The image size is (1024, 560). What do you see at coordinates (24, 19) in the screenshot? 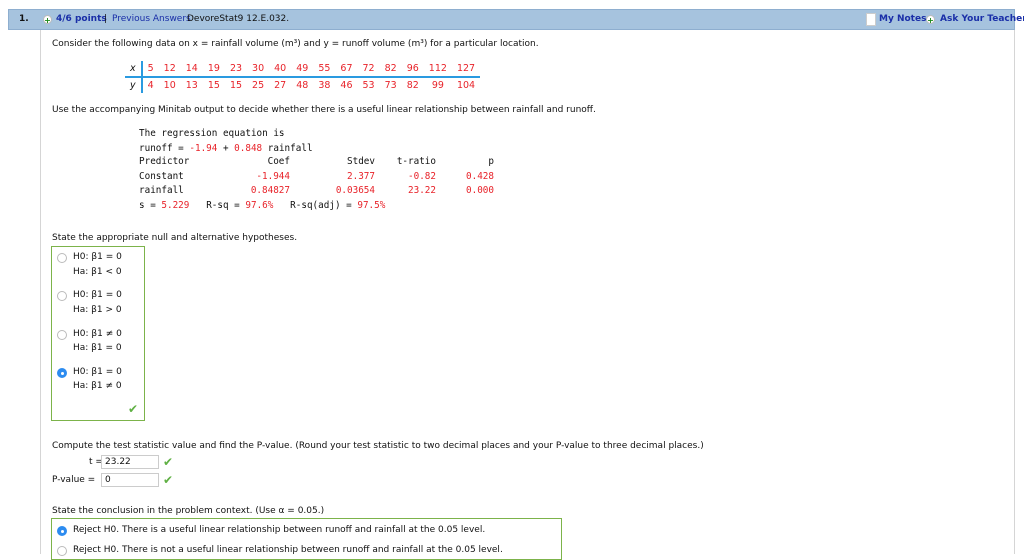
I see `question-number: 1.` at bounding box center [24, 19].